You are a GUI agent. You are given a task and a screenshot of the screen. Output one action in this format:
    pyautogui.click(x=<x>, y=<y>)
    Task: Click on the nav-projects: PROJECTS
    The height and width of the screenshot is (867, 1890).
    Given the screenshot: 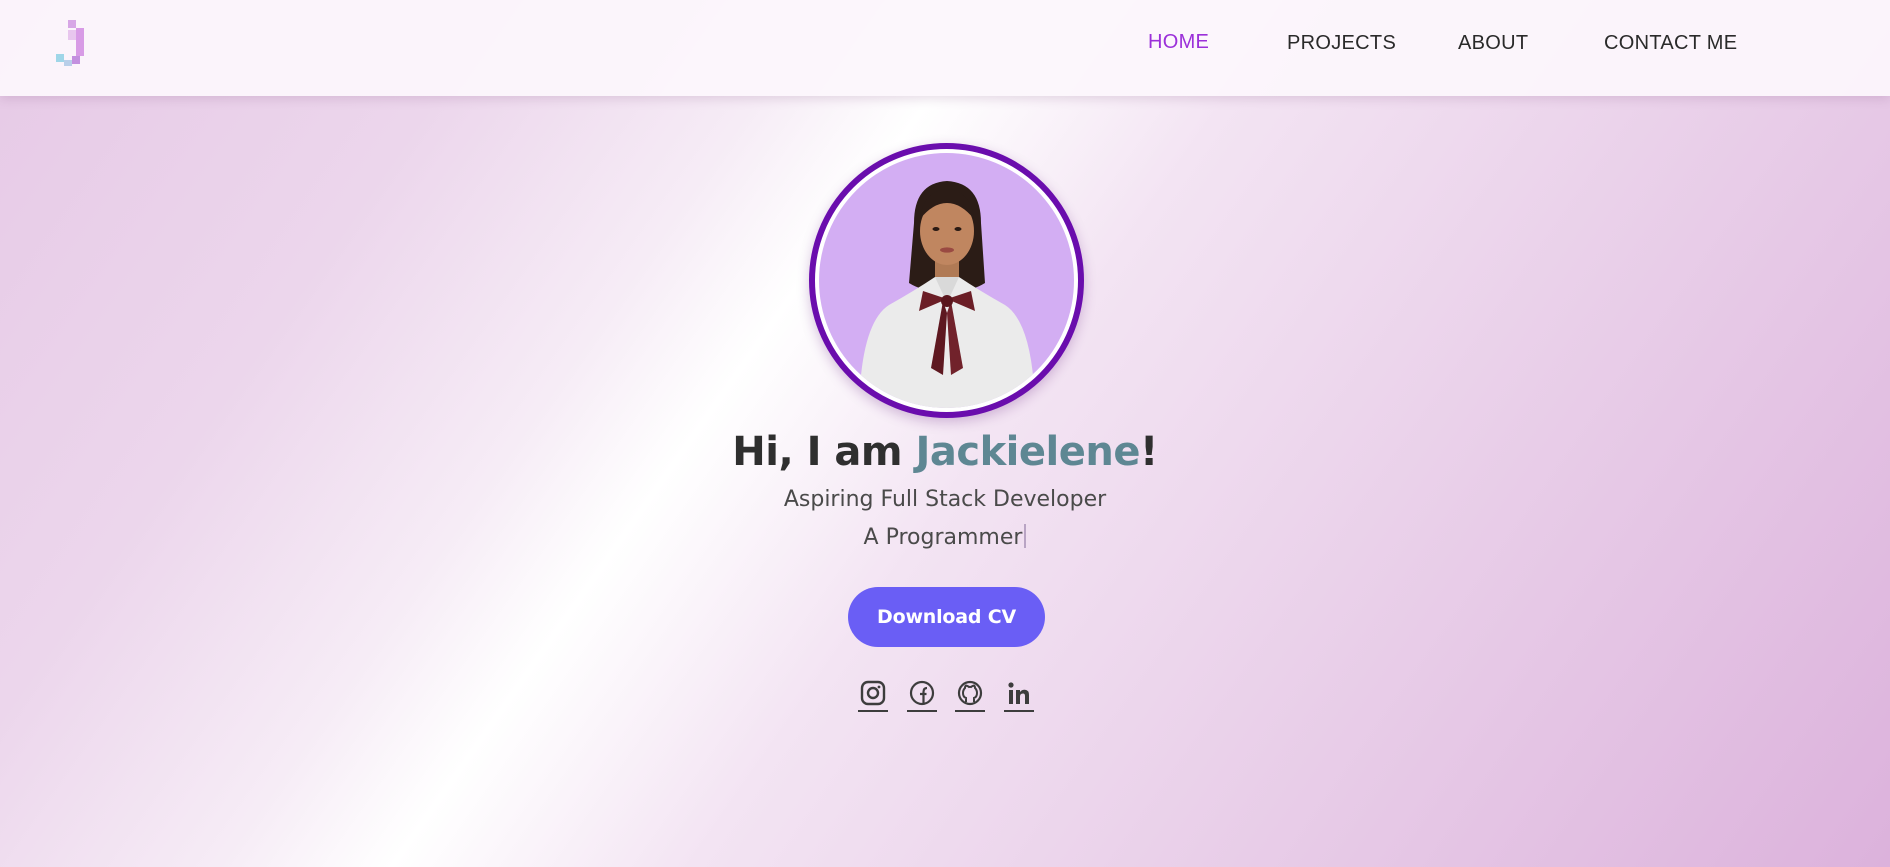 What is the action you would take?
    pyautogui.click(x=1341, y=43)
    